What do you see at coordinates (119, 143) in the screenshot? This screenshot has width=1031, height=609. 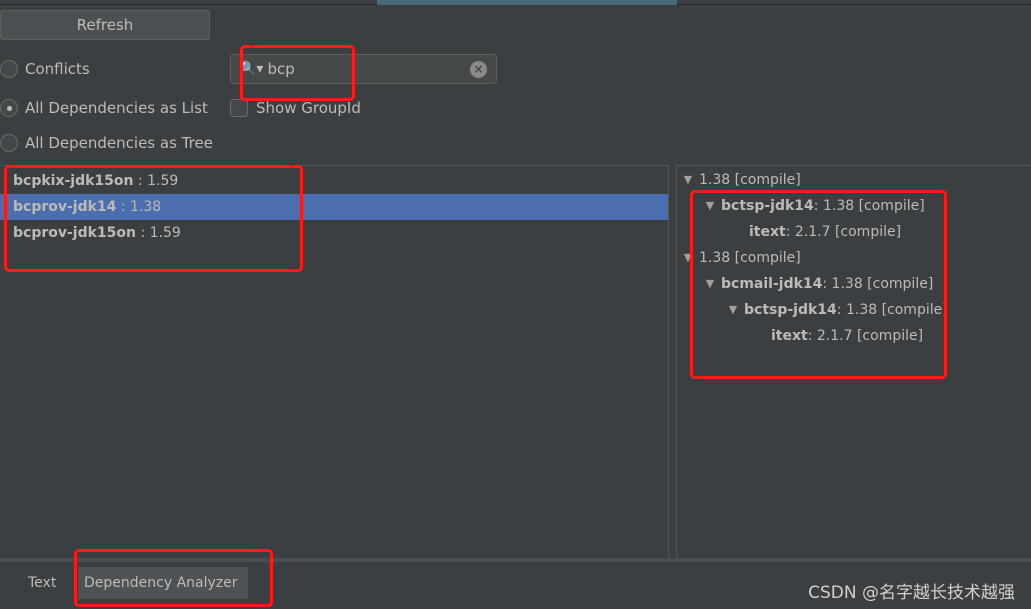 I see `radio-label: All Dependencies as Tree` at bounding box center [119, 143].